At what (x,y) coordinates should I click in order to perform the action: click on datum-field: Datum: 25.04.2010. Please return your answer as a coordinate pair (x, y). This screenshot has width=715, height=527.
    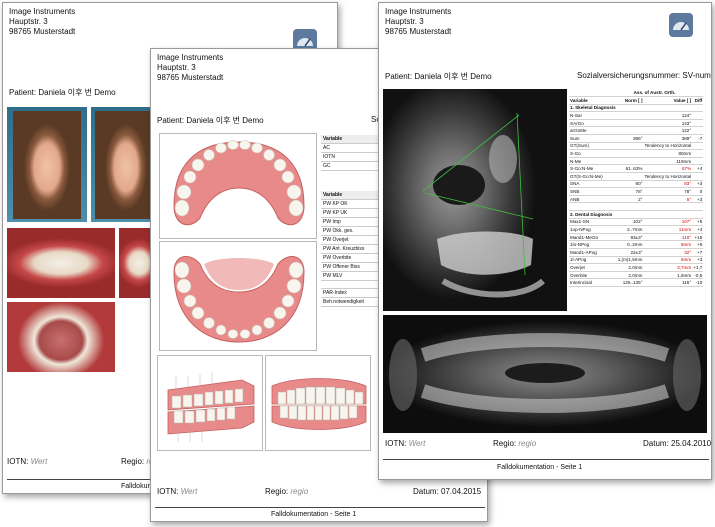
    Looking at the image, I should click on (677, 443).